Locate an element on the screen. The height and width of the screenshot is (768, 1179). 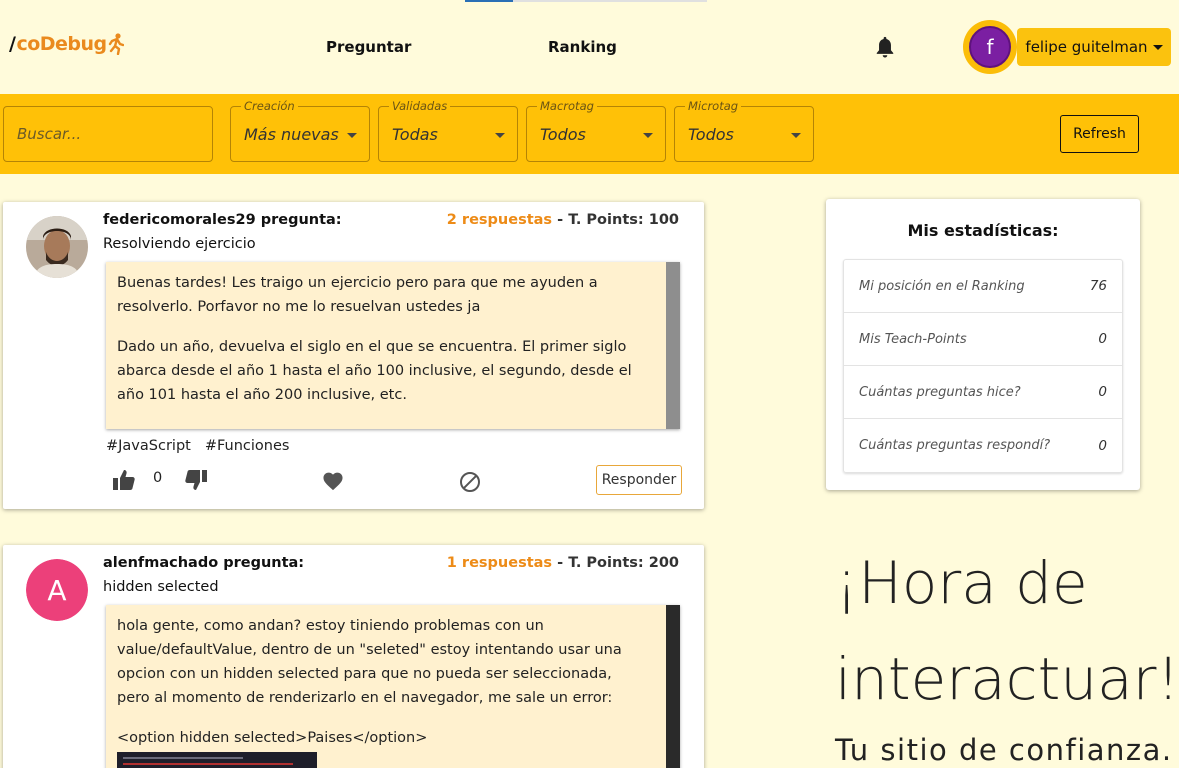
select-label: Macrotag is located at coordinates (567, 106).